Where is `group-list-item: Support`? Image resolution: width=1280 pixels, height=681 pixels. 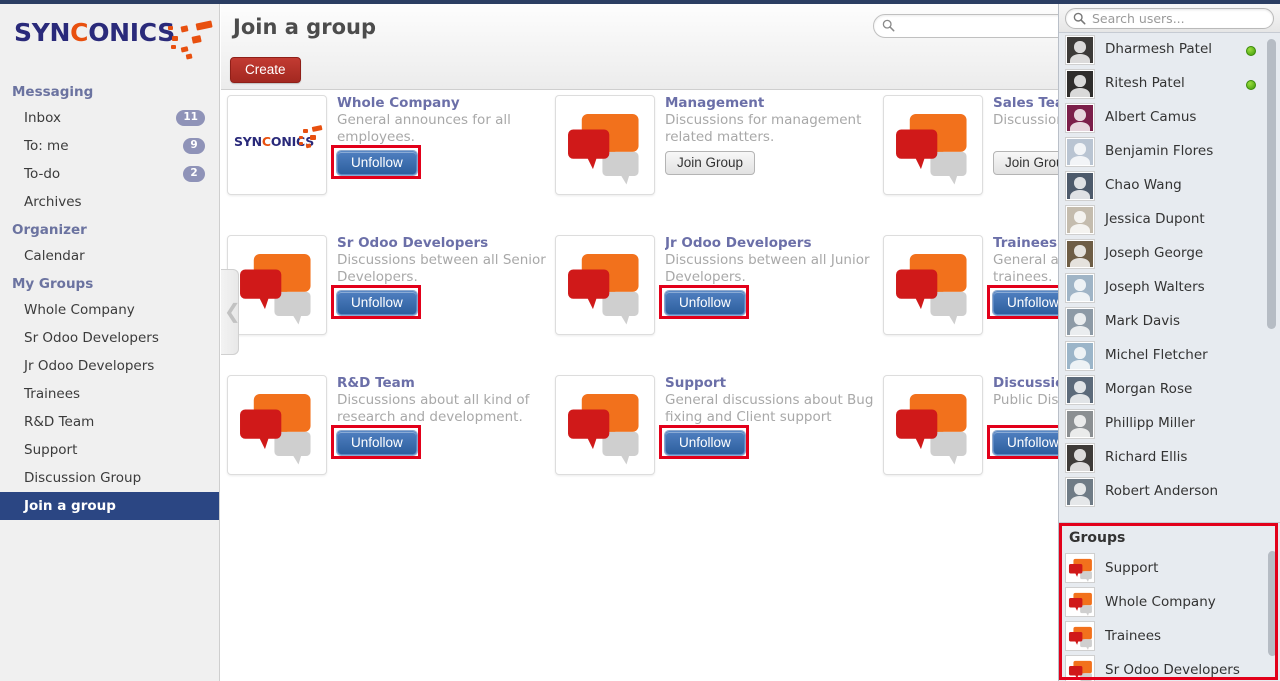
group-list-item: Support is located at coordinates (1169, 569).